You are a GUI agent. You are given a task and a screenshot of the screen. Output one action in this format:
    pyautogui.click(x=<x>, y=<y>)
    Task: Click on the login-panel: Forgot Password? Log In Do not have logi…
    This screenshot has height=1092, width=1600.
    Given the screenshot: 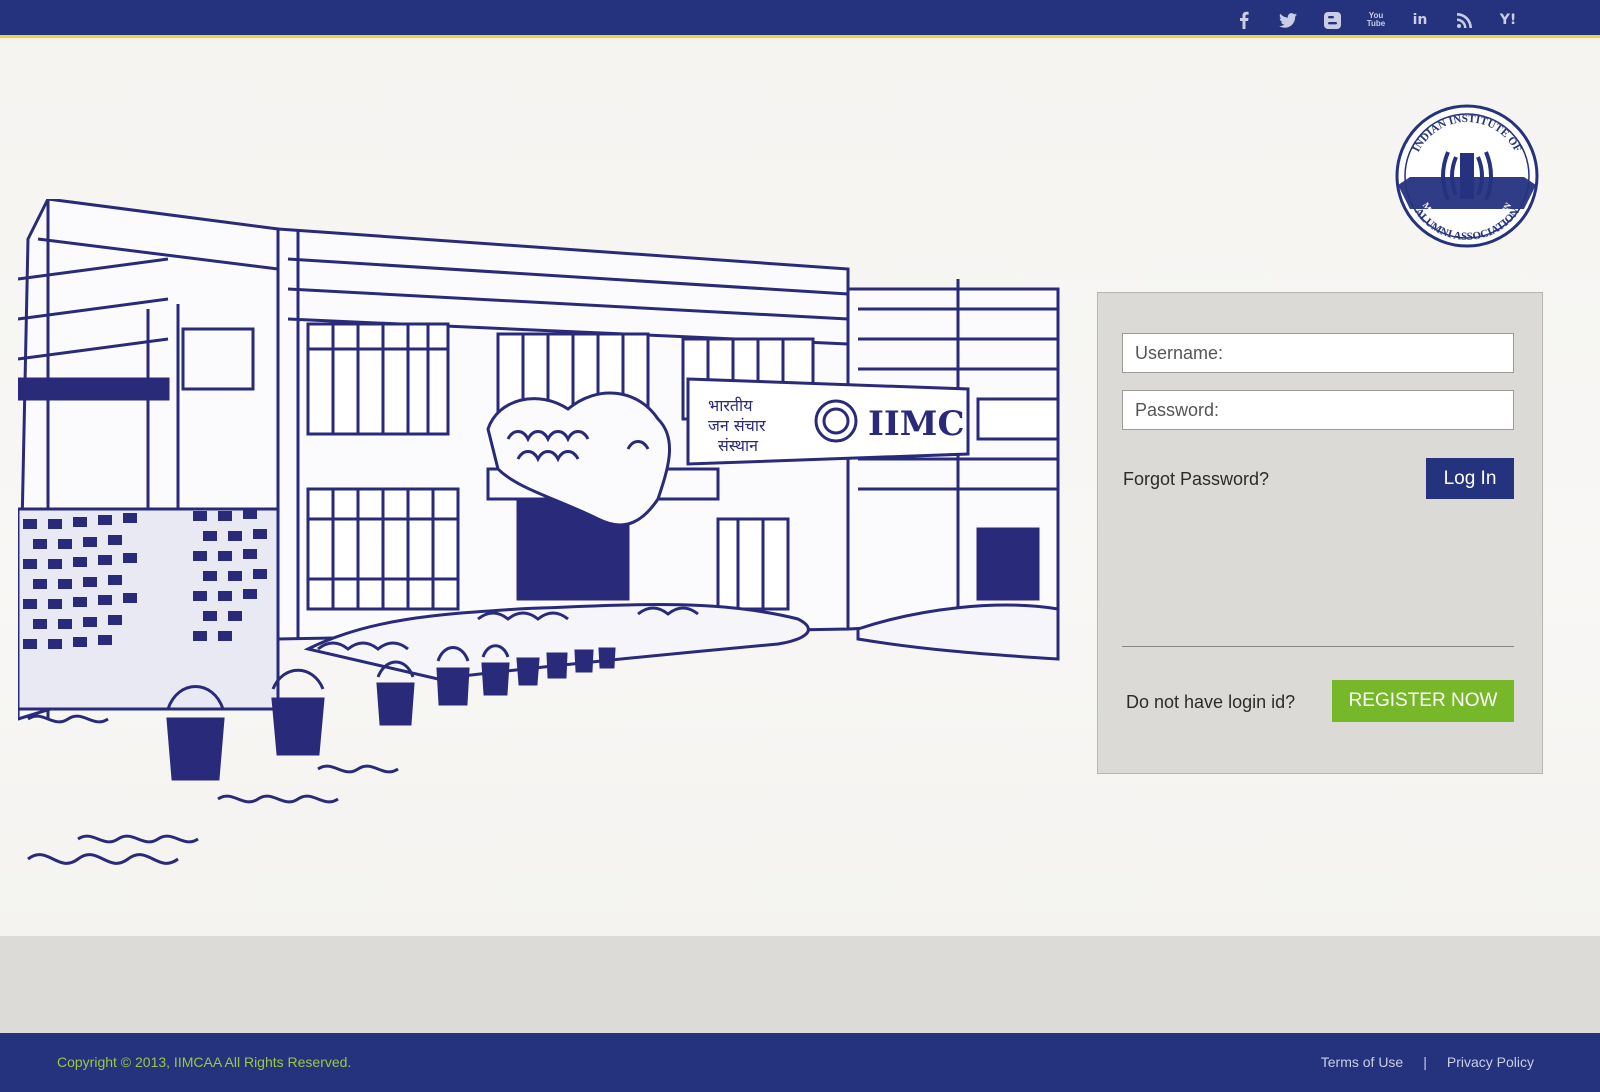 What is the action you would take?
    pyautogui.click(x=1320, y=533)
    